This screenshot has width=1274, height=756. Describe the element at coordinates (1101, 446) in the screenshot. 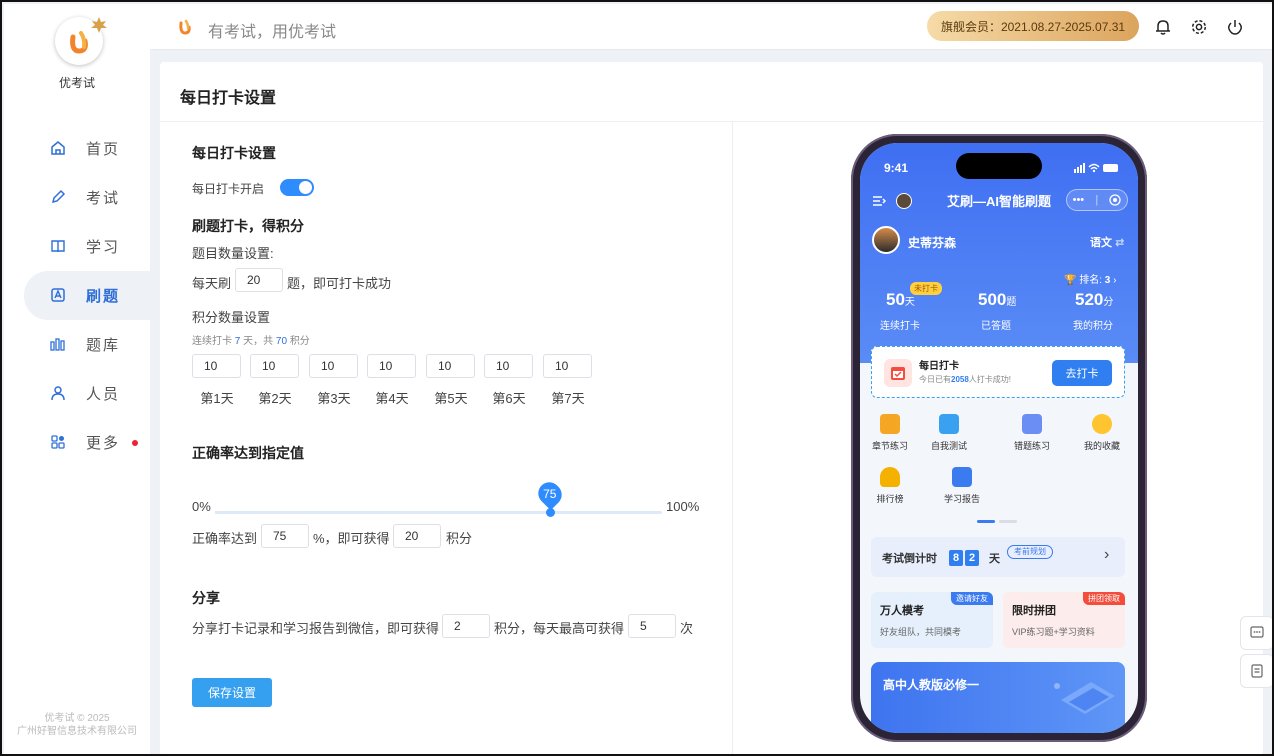

I see `grid-item-label: 我的收藏` at that location.